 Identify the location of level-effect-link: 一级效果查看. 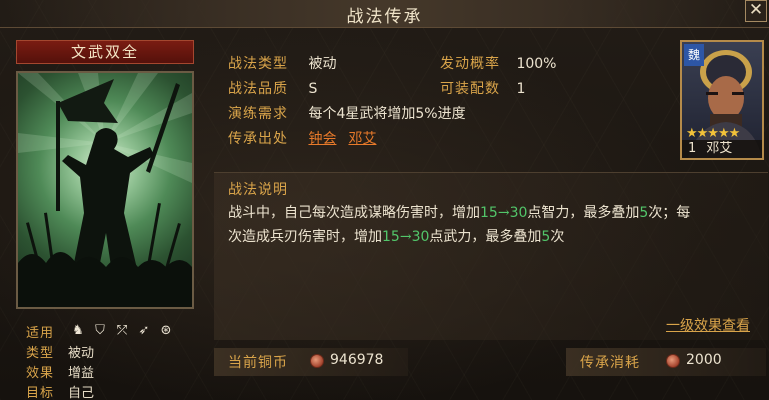
(708, 325).